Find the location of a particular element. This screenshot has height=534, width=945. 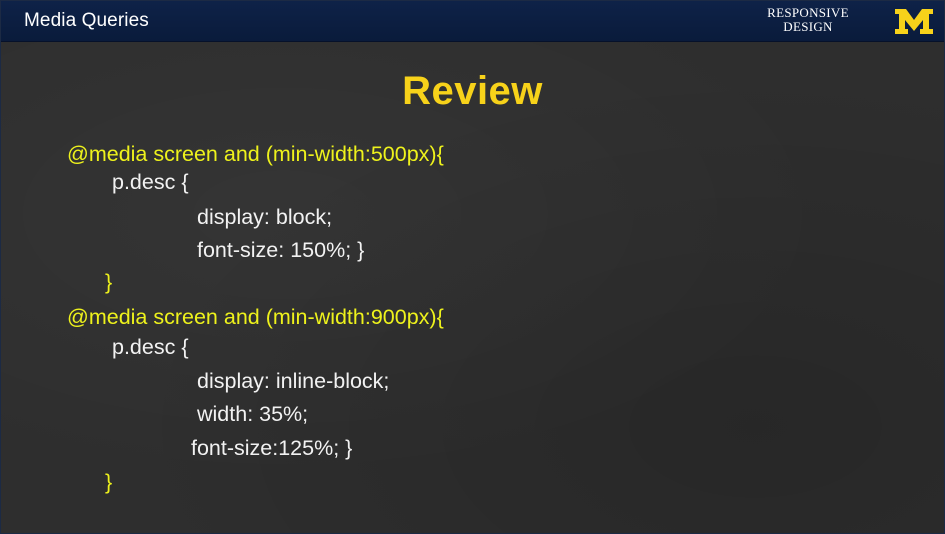

brand-text: RESPONSIVE DESIGN is located at coordinates (808, 20).